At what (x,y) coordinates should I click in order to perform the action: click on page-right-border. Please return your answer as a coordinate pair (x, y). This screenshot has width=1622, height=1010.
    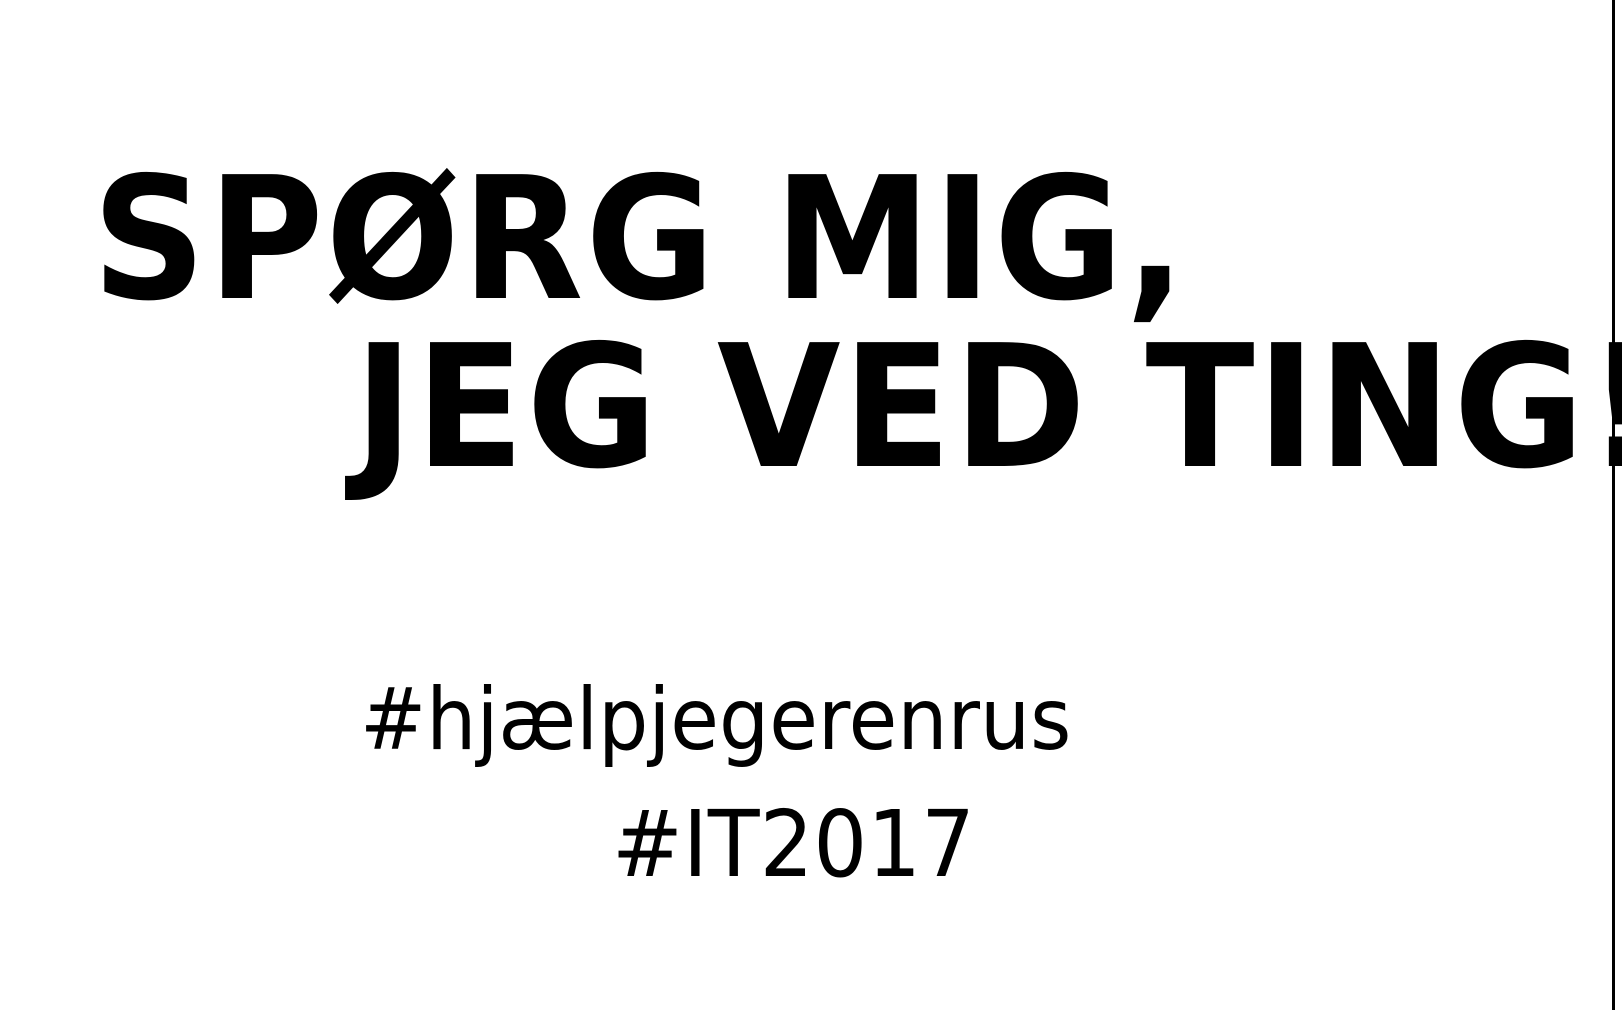
    Looking at the image, I should click on (1613, 505).